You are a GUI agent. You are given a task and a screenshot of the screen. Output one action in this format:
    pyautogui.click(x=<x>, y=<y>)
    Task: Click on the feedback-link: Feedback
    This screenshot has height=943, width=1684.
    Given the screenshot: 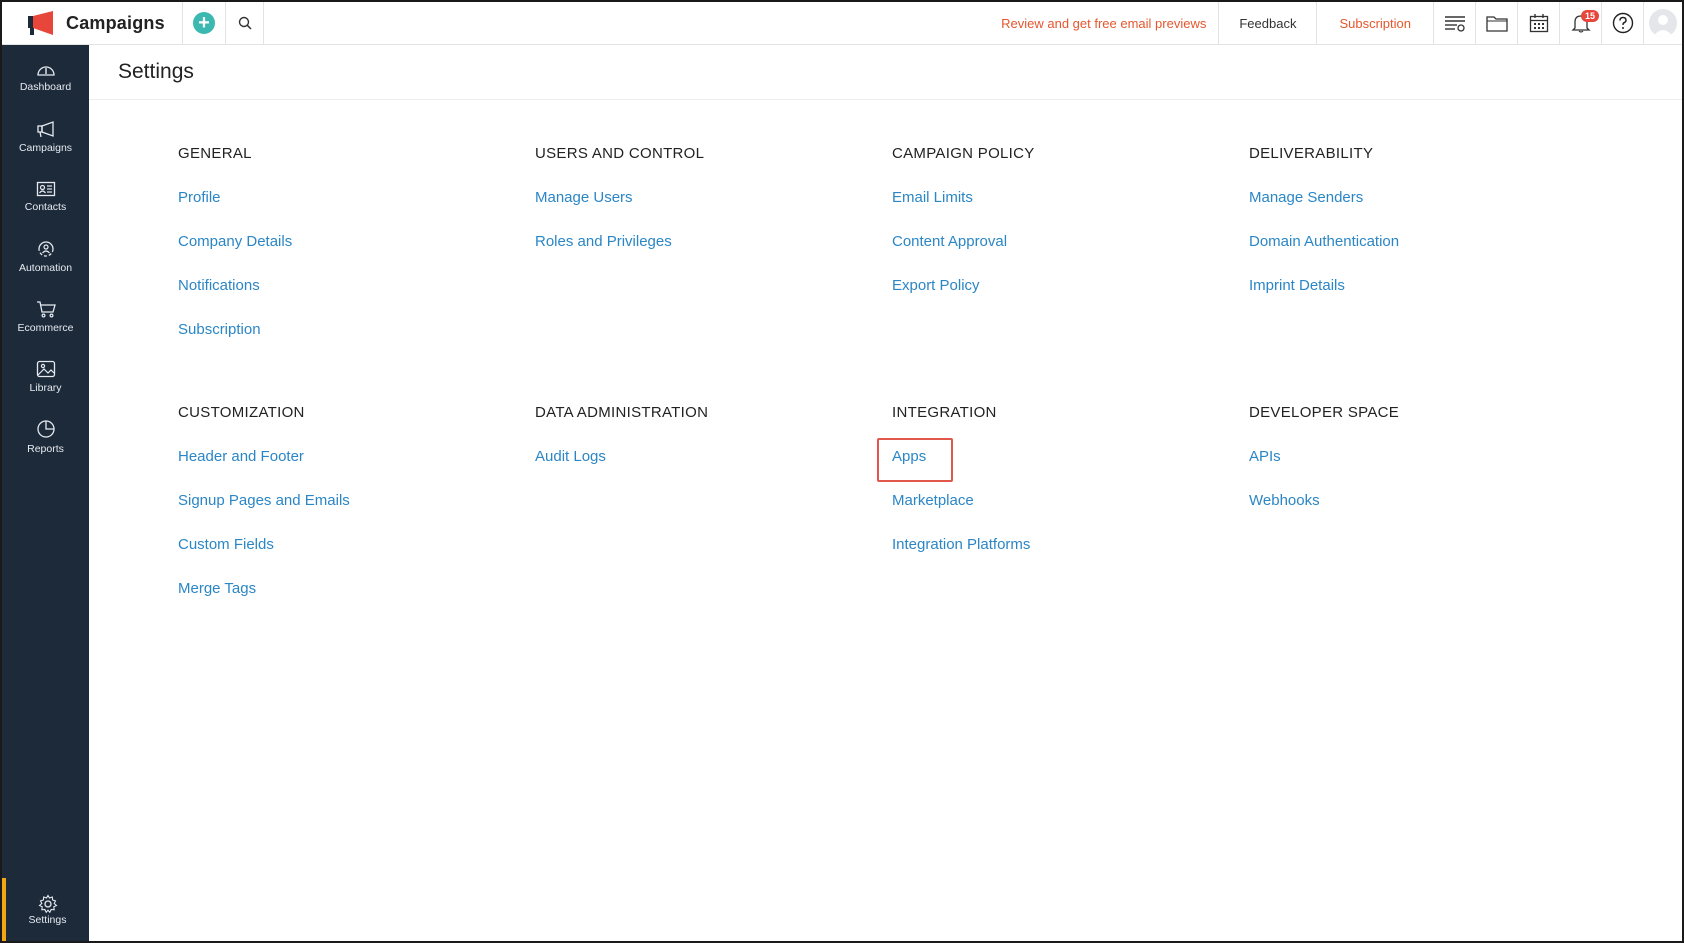 What is the action you would take?
    pyautogui.click(x=1268, y=23)
    